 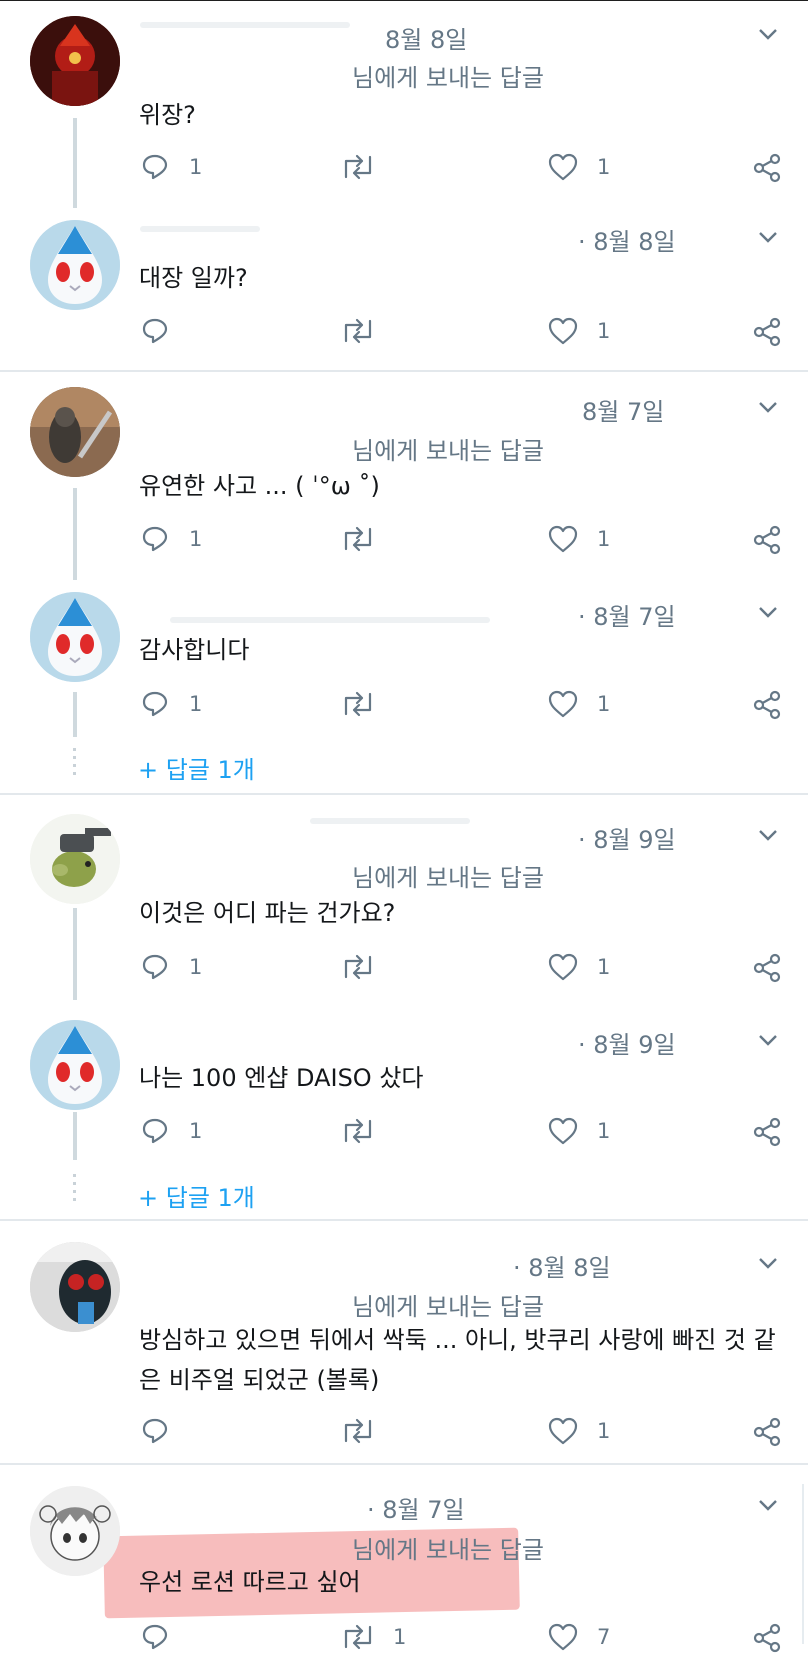 What do you see at coordinates (167, 115) in the screenshot?
I see `tweet-text: 위장?` at bounding box center [167, 115].